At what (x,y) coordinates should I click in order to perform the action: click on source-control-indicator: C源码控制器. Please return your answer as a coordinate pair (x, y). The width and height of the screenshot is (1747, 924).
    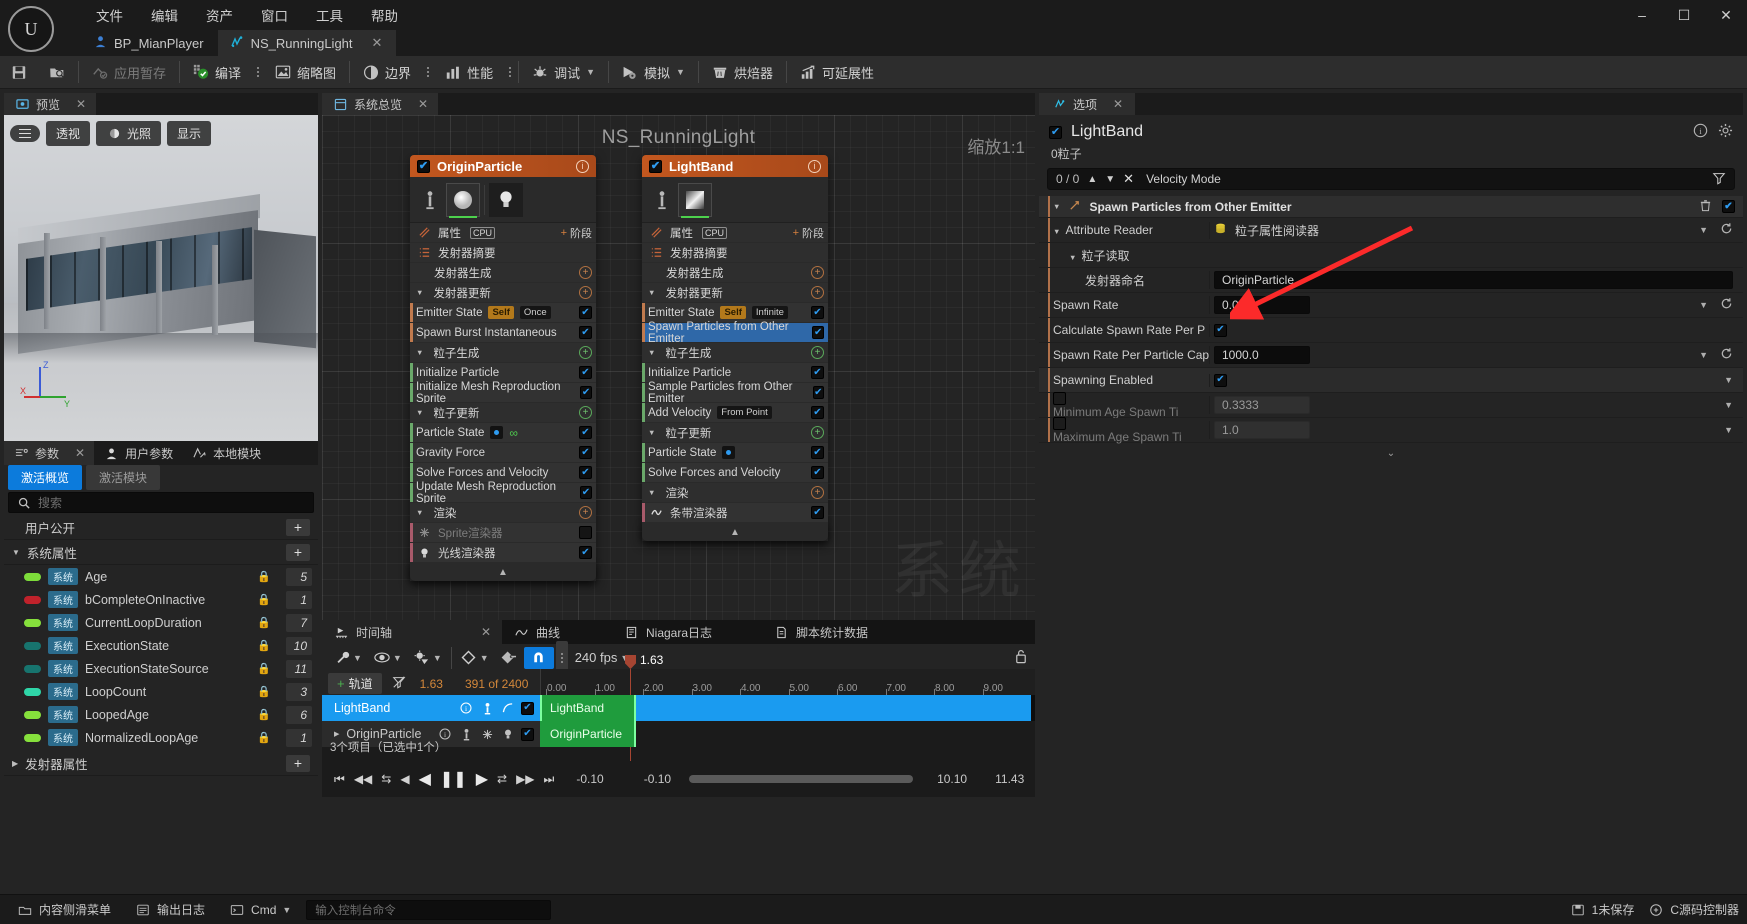
    Looking at the image, I should click on (1693, 909).